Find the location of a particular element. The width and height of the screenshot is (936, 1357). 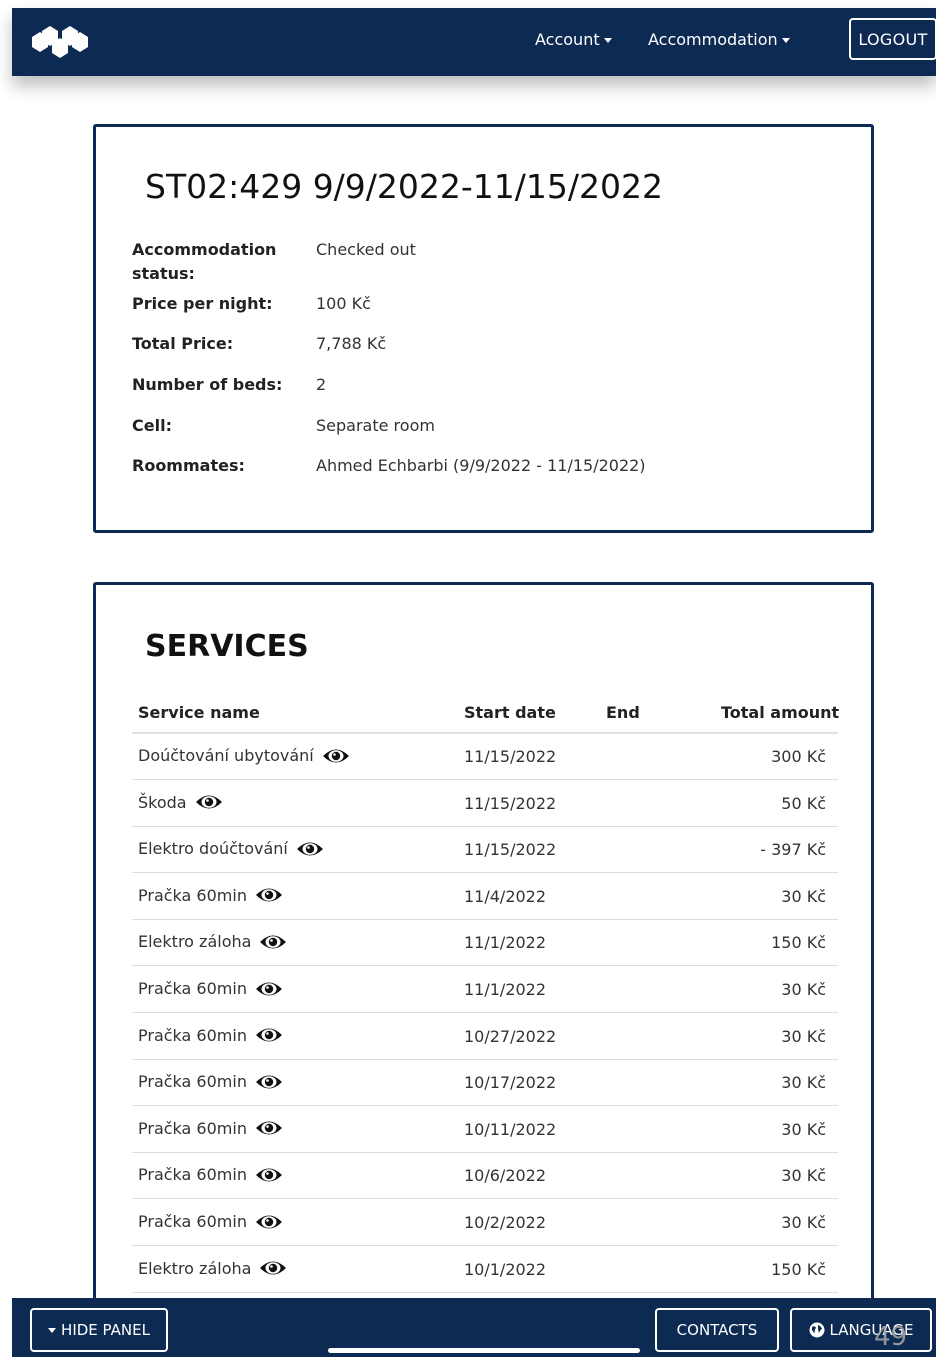

service-name-cell: Elektro doúčtování is located at coordinates (231, 848).